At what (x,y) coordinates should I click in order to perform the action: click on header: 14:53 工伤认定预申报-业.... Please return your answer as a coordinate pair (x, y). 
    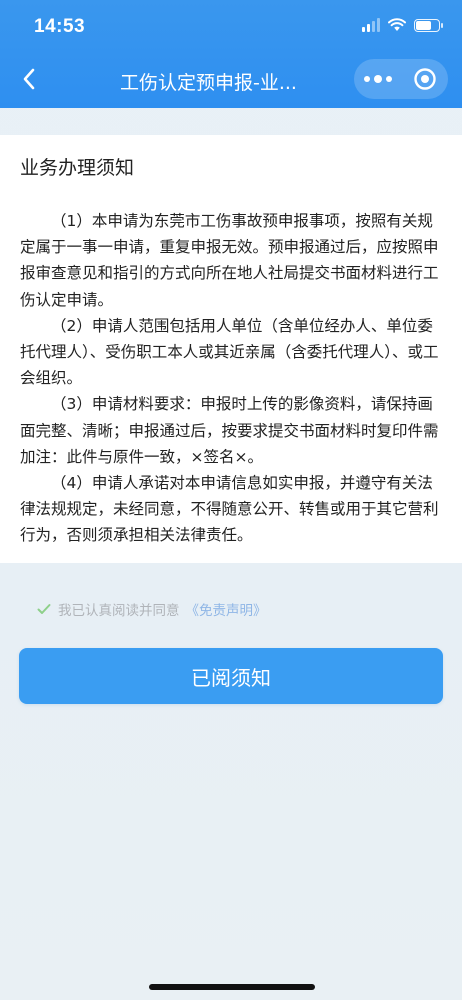
    Looking at the image, I should click on (231, 54).